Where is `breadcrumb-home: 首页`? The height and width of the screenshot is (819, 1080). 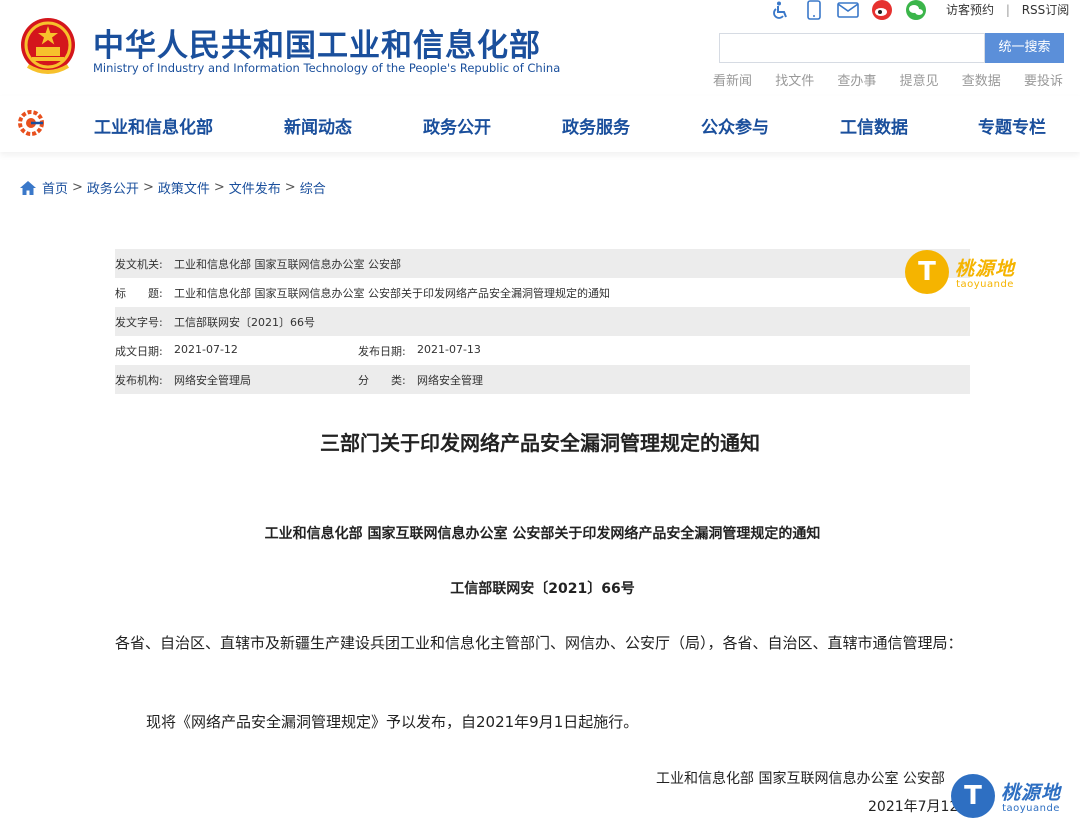 breadcrumb-home: 首页 is located at coordinates (55, 187).